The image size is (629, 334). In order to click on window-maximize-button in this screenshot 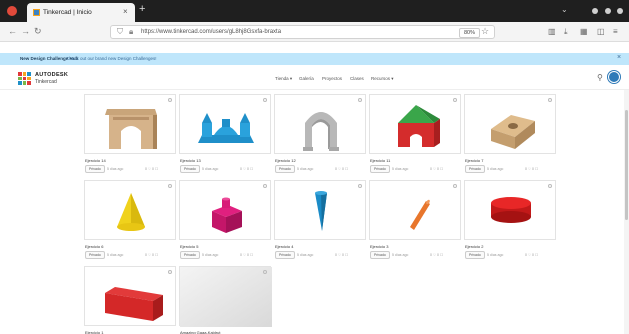, I will do `click(608, 11)`.